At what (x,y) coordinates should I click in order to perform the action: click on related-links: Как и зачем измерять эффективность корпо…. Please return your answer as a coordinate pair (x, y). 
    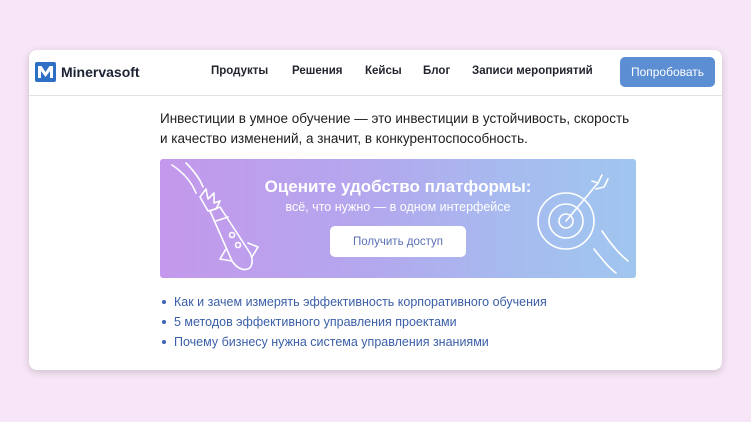
    Looking at the image, I should click on (353, 322).